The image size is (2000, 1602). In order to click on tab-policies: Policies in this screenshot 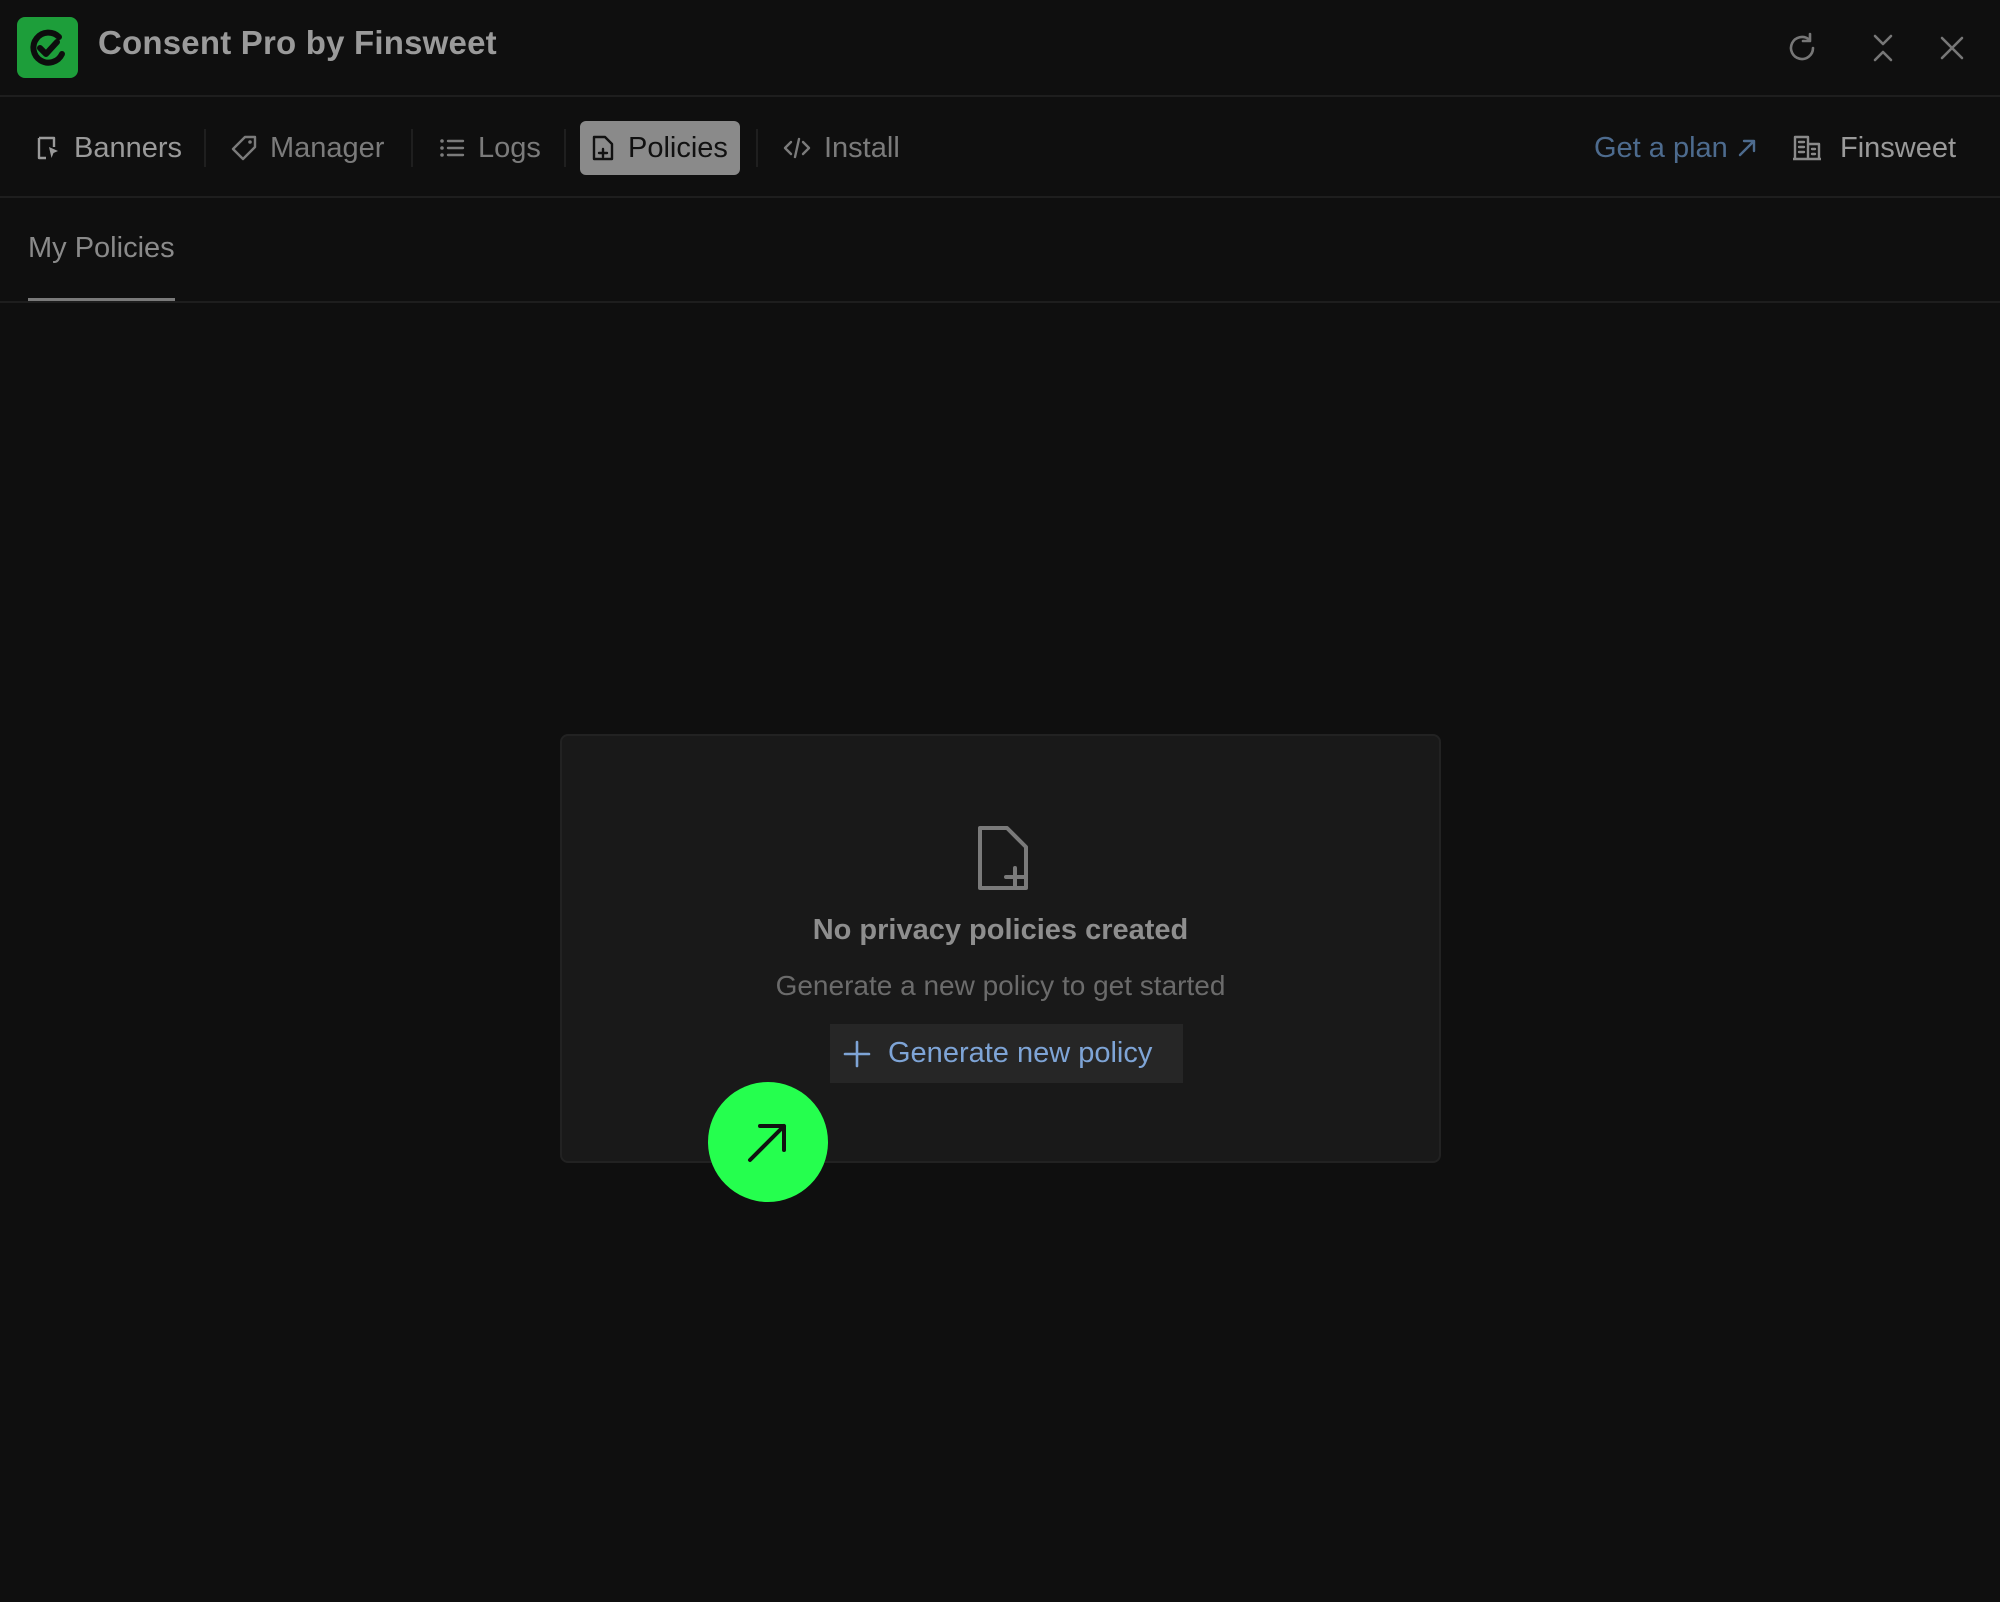, I will do `click(660, 148)`.